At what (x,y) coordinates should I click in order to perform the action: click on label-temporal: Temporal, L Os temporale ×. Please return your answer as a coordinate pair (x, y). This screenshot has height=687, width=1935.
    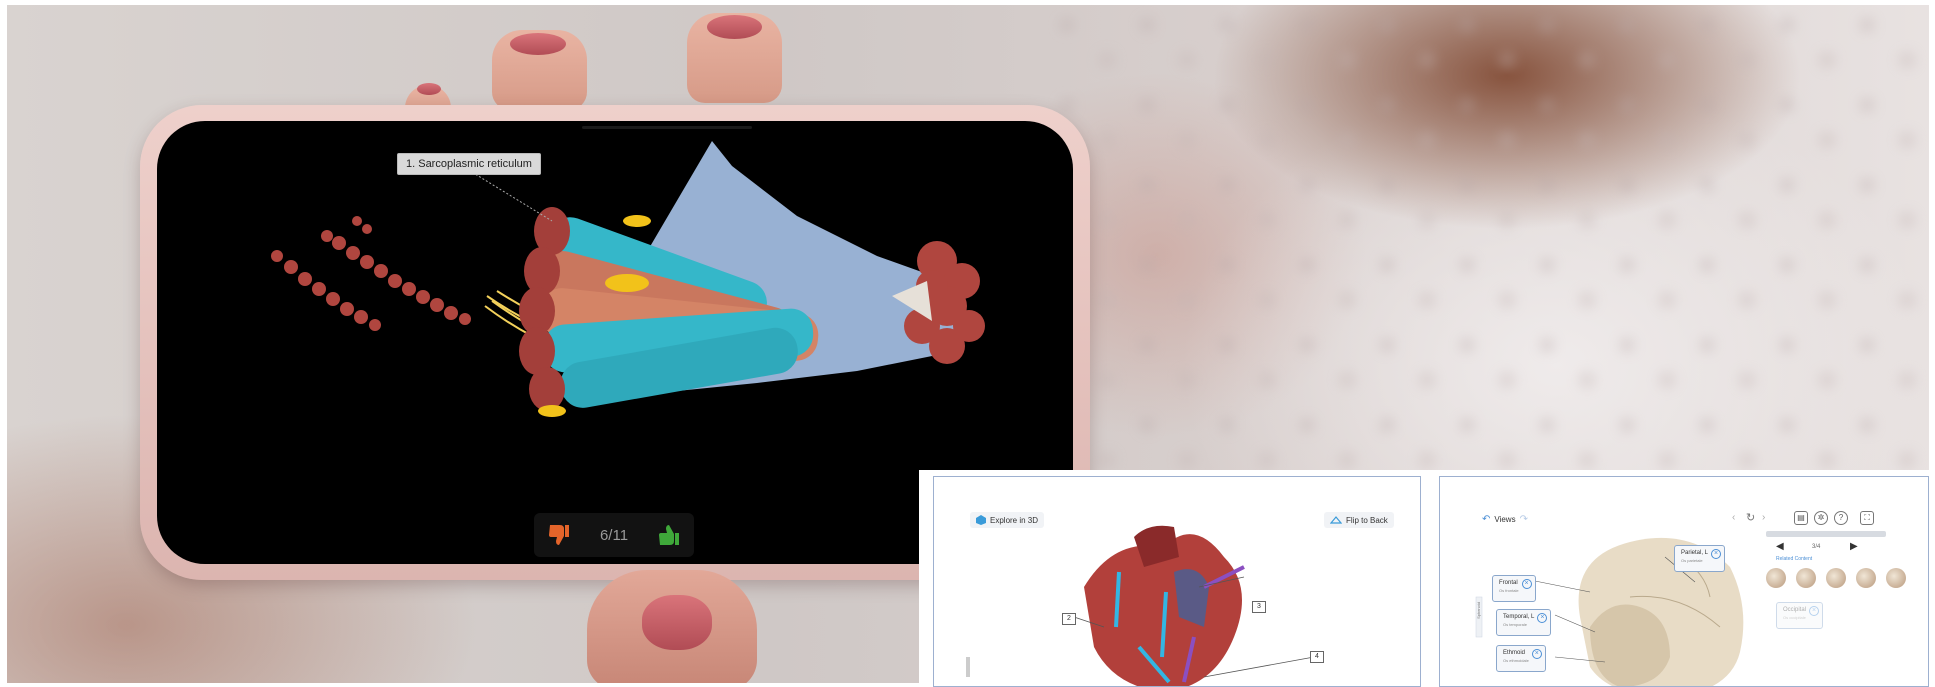
    Looking at the image, I should click on (1524, 622).